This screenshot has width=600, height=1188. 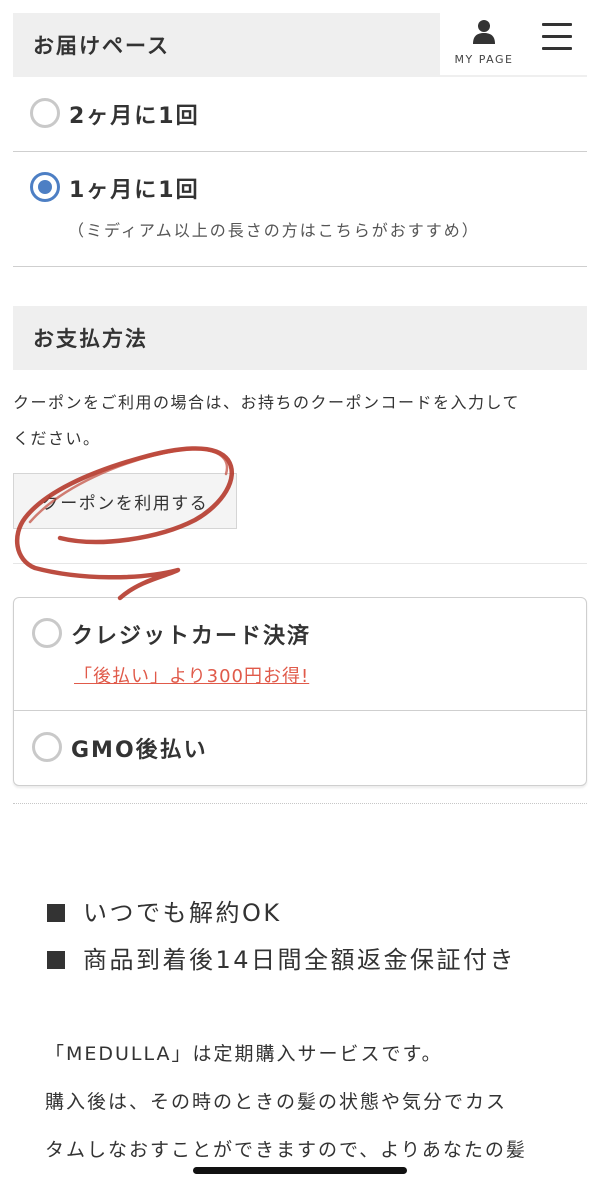 What do you see at coordinates (191, 675) in the screenshot?
I see `deferred-payment-promo-link: 「後払い」より300円お得!` at bounding box center [191, 675].